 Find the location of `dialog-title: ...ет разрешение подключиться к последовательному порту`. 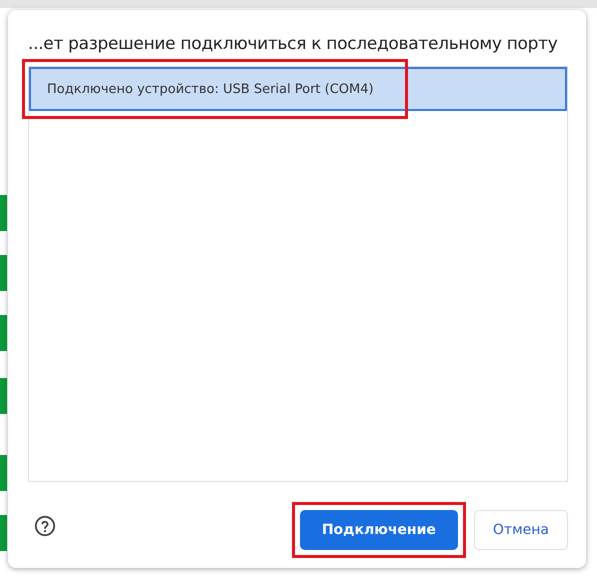

dialog-title: ...ет разрешение подключиться к последовательному порту is located at coordinates (293, 44).